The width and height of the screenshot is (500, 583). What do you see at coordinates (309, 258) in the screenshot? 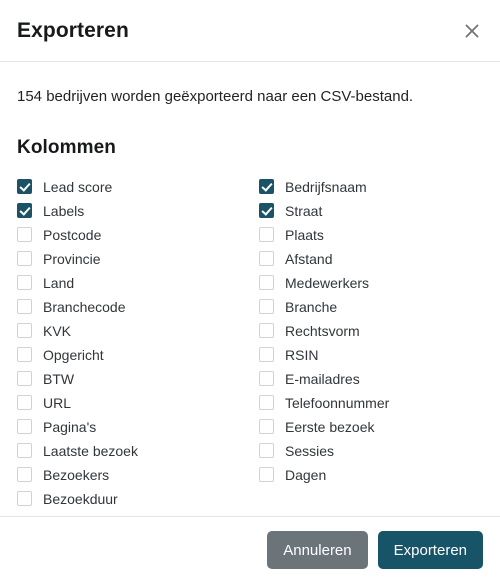
I see `column-label: Afstand` at bounding box center [309, 258].